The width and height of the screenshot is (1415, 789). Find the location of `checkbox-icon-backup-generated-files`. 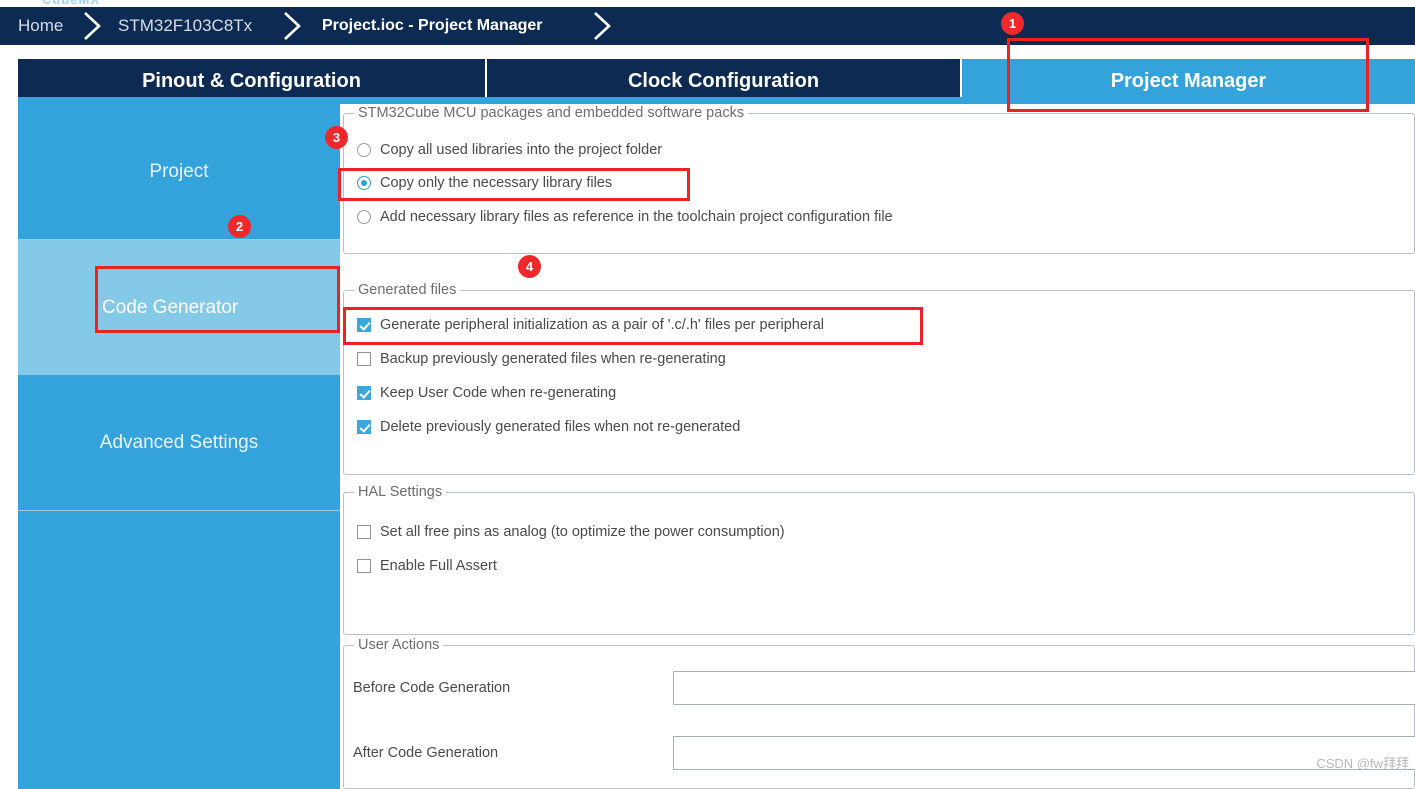

checkbox-icon-backup-generated-files is located at coordinates (364, 359).